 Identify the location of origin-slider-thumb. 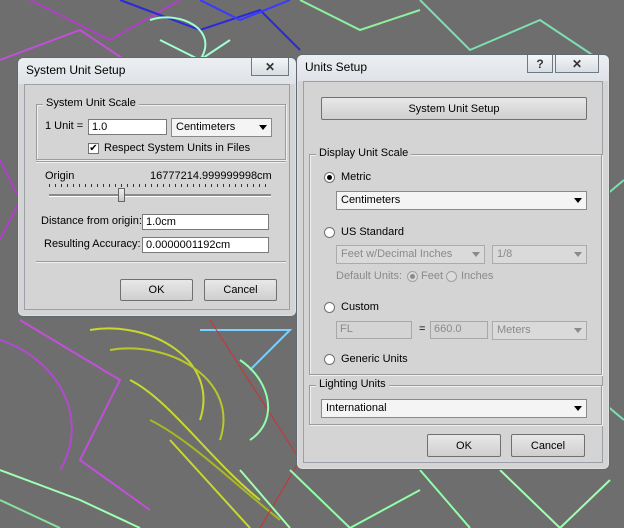
(121, 195).